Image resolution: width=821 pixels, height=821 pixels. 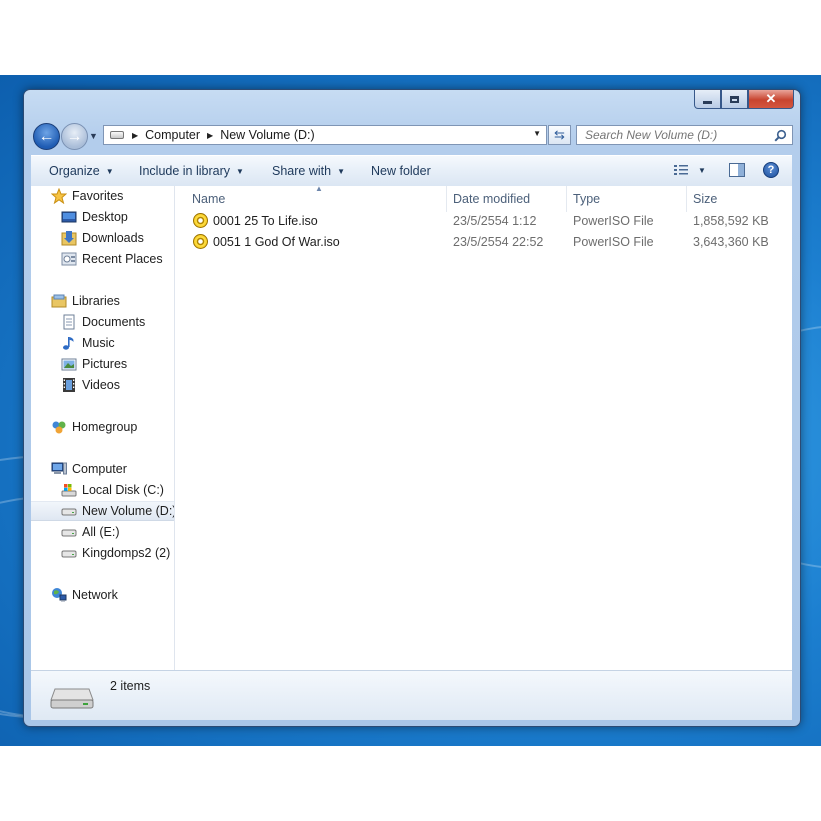 I want to click on window-controls: ✕, so click(x=744, y=100).